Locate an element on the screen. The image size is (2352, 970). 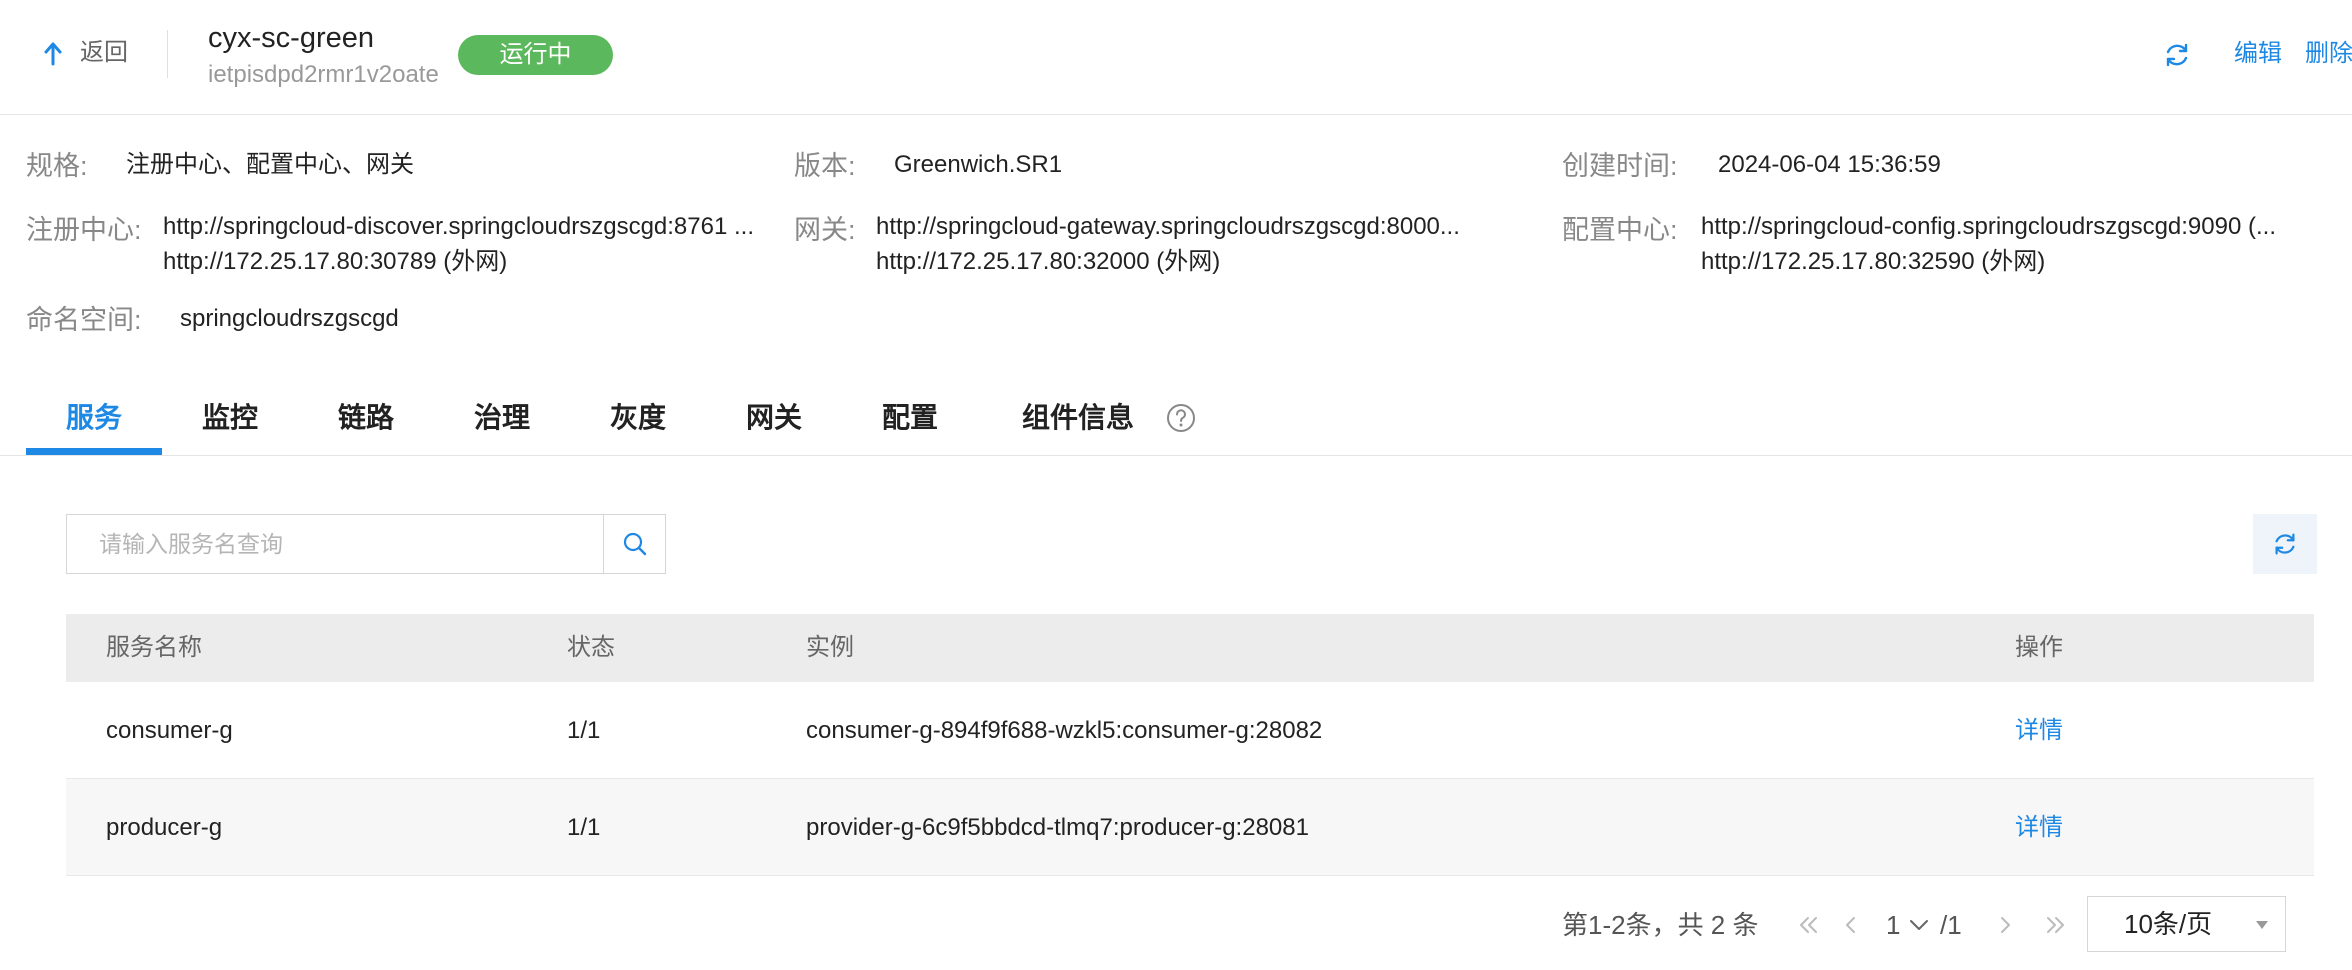
help-icon is located at coordinates (1181, 418).